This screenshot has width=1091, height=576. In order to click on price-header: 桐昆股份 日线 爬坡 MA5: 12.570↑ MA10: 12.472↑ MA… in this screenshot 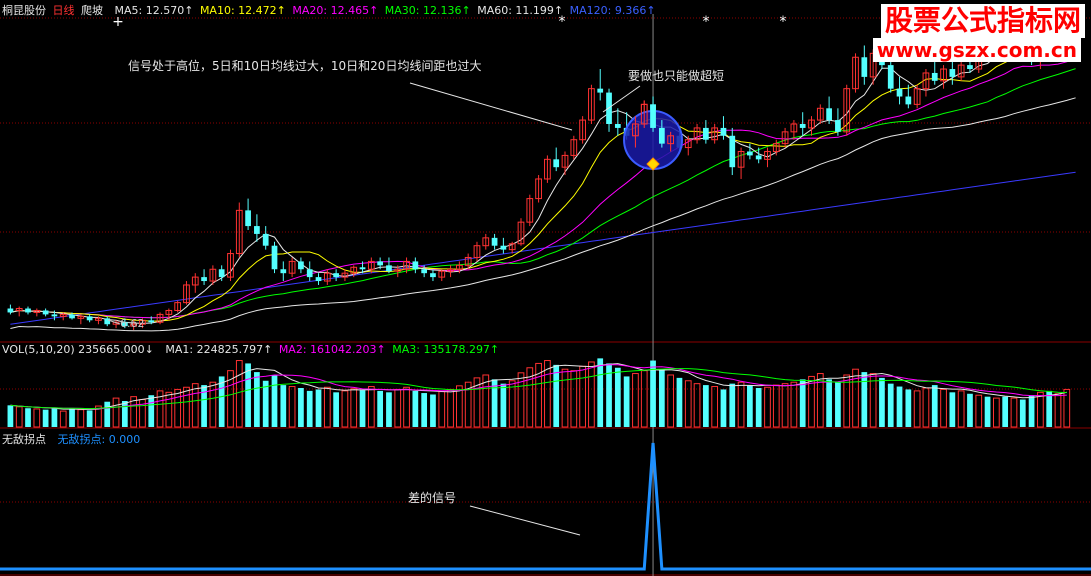, I will do `click(330, 10)`.